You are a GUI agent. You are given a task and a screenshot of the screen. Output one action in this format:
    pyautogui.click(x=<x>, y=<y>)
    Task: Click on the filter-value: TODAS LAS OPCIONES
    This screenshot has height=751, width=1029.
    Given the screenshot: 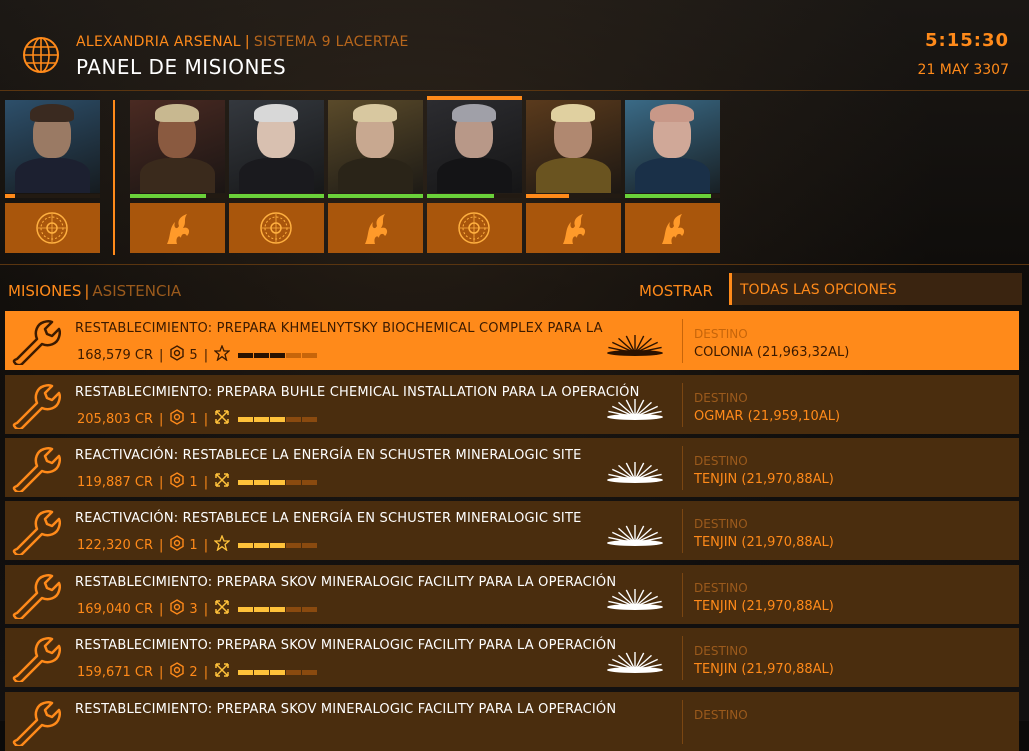 What is the action you would take?
    pyautogui.click(x=818, y=290)
    